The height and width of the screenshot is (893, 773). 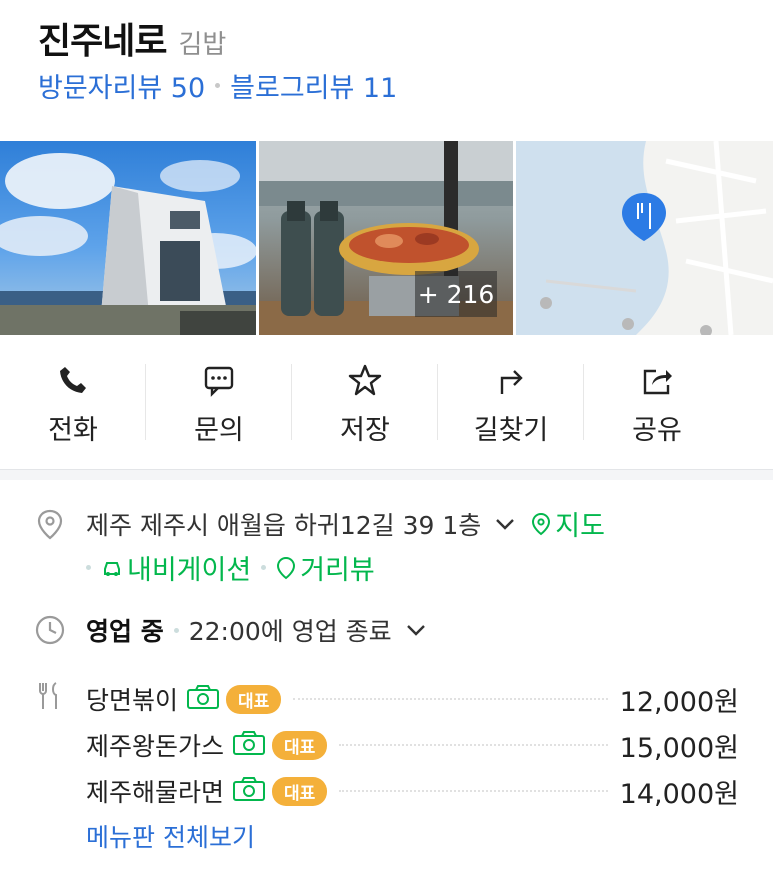 I want to click on review-row: 방문자리뷰 50 블로그리뷰 11, so click(x=217, y=85).